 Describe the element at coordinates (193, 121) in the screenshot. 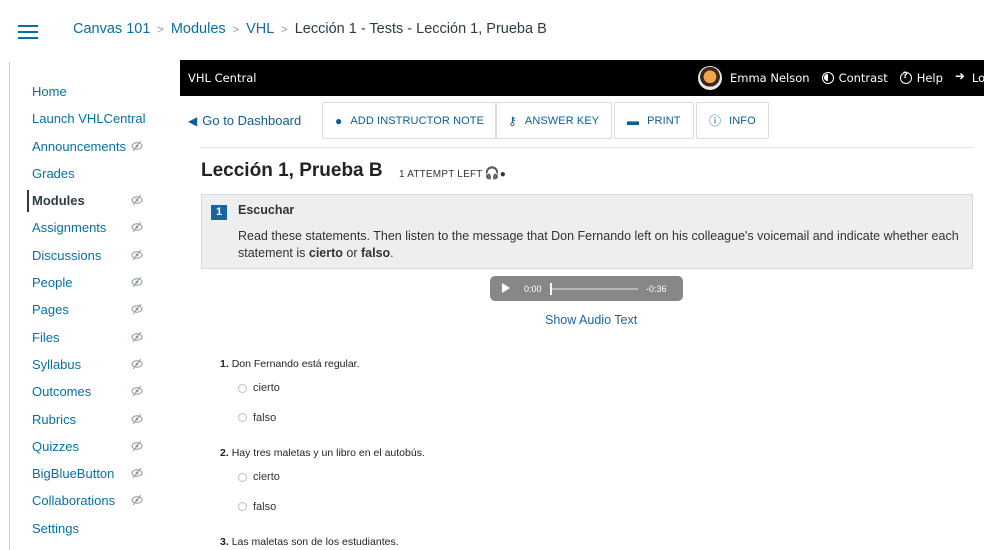

I see `back-arrow-icon: ◀` at that location.